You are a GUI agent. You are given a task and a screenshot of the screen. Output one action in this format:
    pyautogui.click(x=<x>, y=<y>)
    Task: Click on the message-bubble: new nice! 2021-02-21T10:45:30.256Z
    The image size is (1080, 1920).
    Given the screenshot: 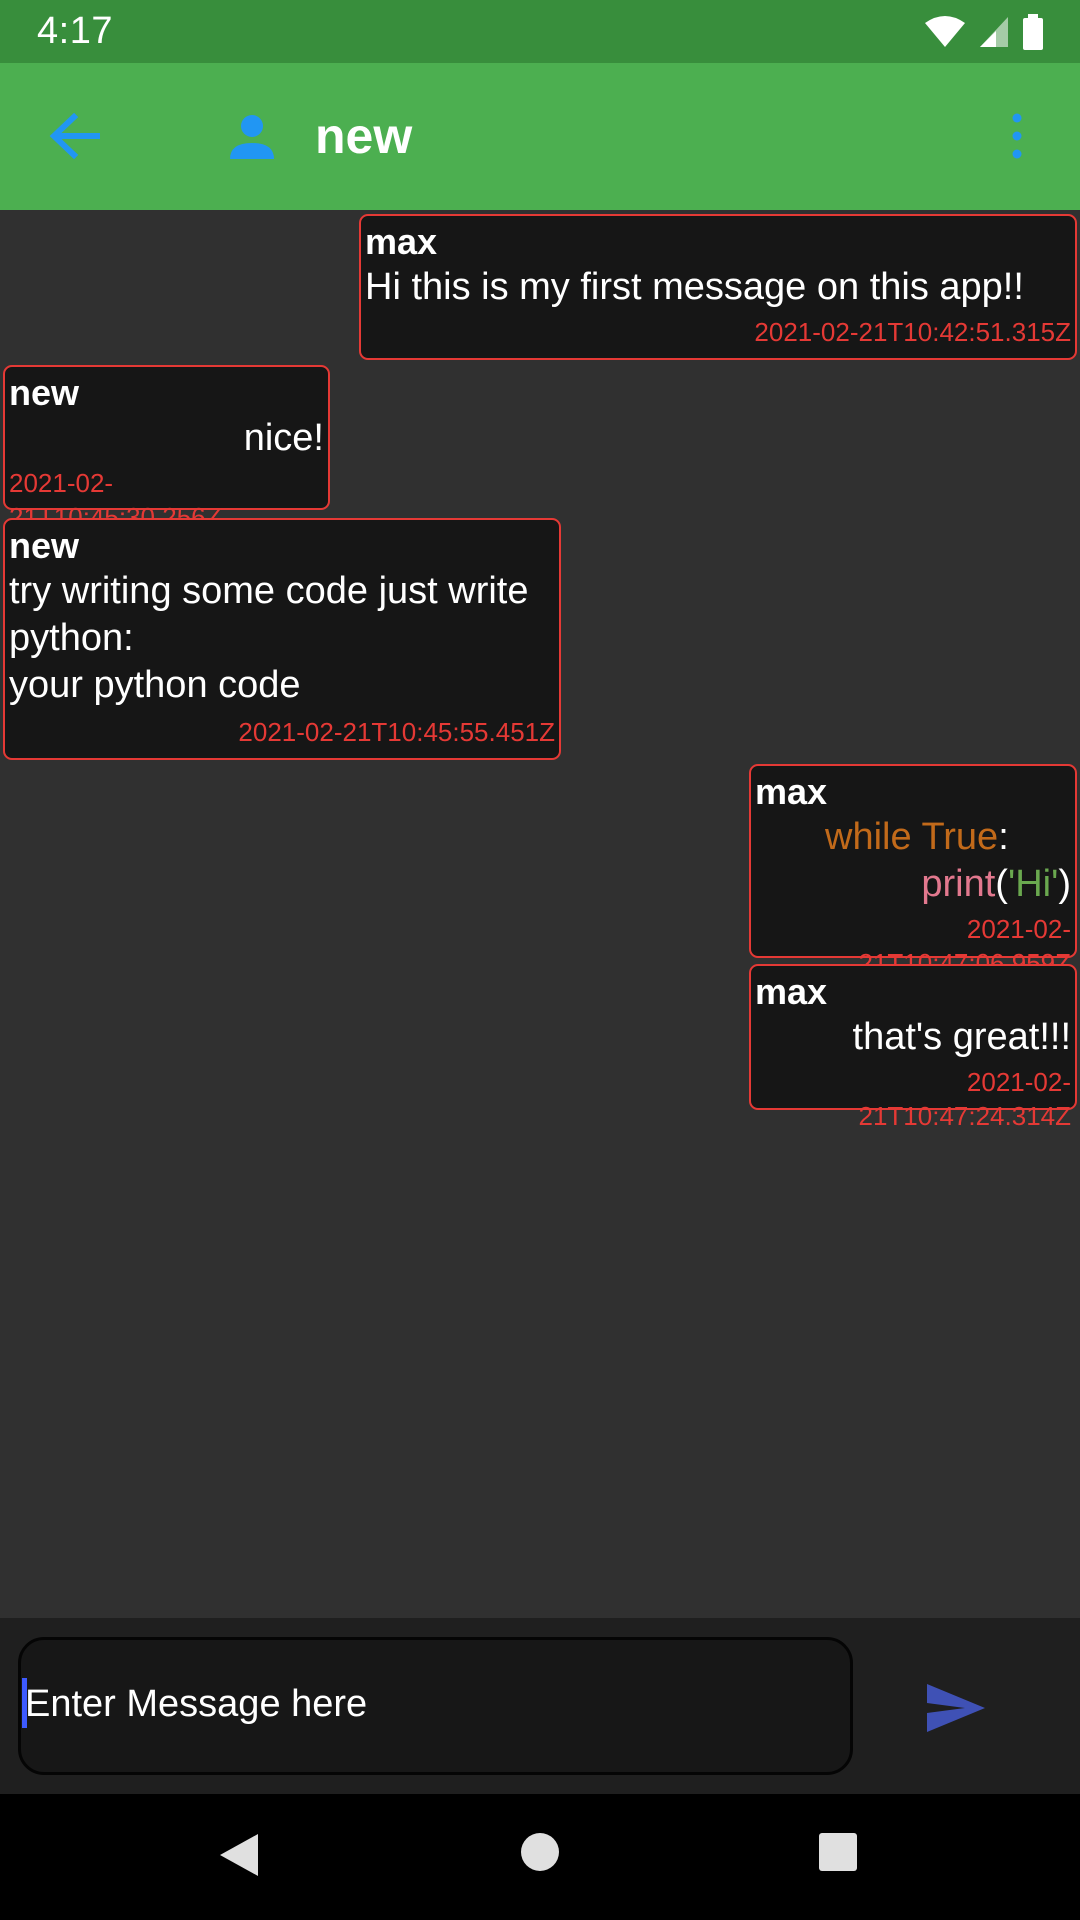 What is the action you would take?
    pyautogui.click(x=166, y=448)
    